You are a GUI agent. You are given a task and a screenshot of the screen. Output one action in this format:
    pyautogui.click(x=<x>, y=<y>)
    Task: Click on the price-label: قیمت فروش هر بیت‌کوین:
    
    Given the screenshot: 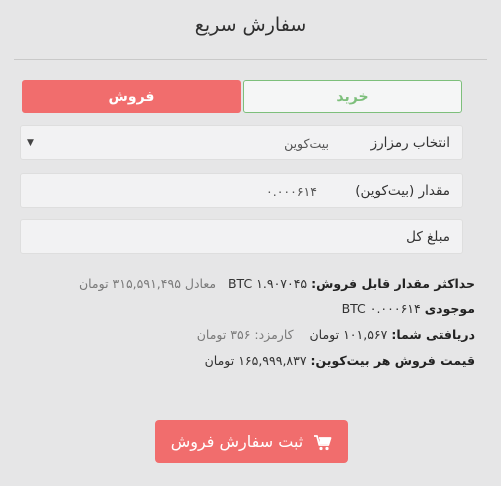 What is the action you would take?
    pyautogui.click(x=392, y=360)
    